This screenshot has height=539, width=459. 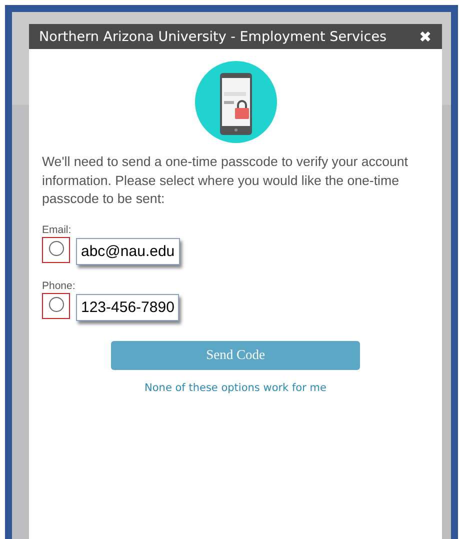 What do you see at coordinates (213, 36) in the screenshot?
I see `dialog-title: Northern Arizona University - Employment Services` at bounding box center [213, 36].